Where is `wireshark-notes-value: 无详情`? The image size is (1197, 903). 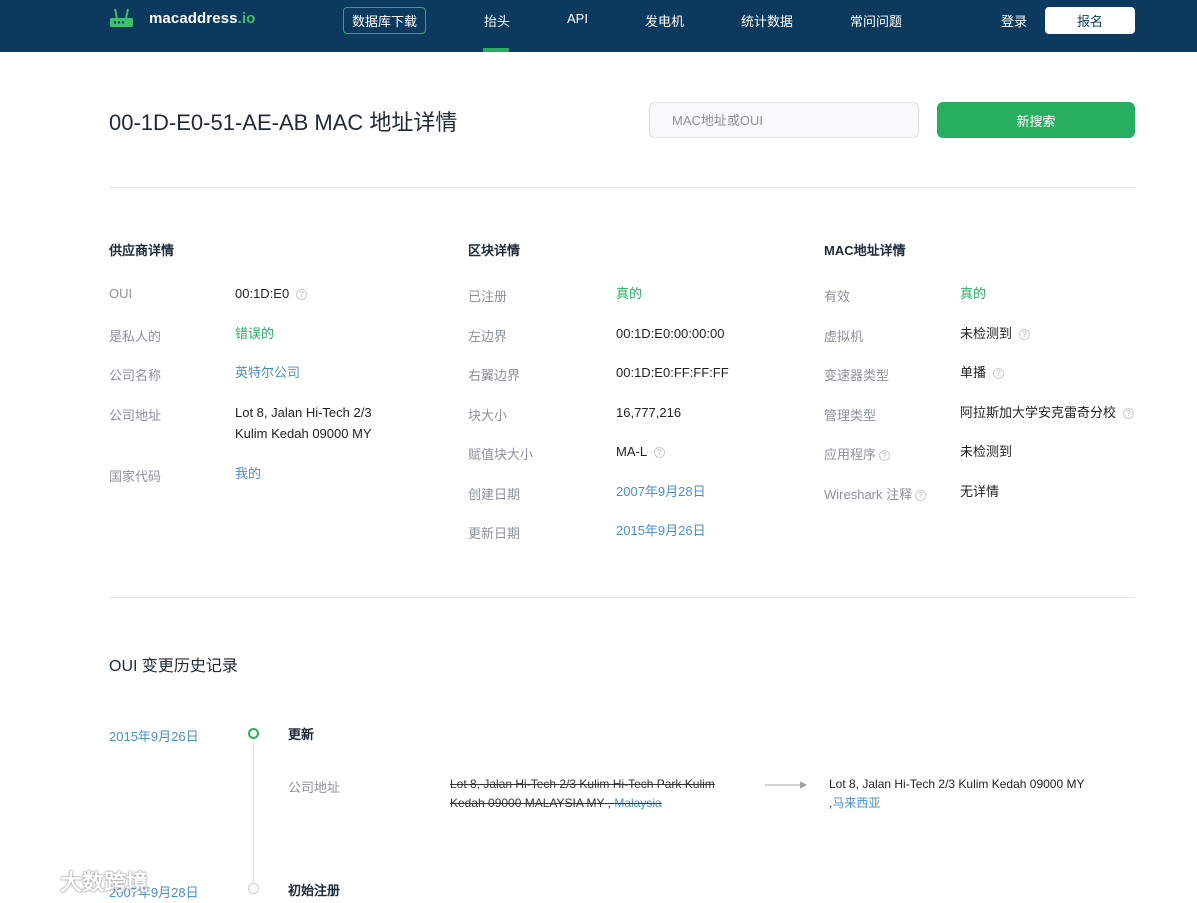
wireshark-notes-value: 无详情 is located at coordinates (980, 491).